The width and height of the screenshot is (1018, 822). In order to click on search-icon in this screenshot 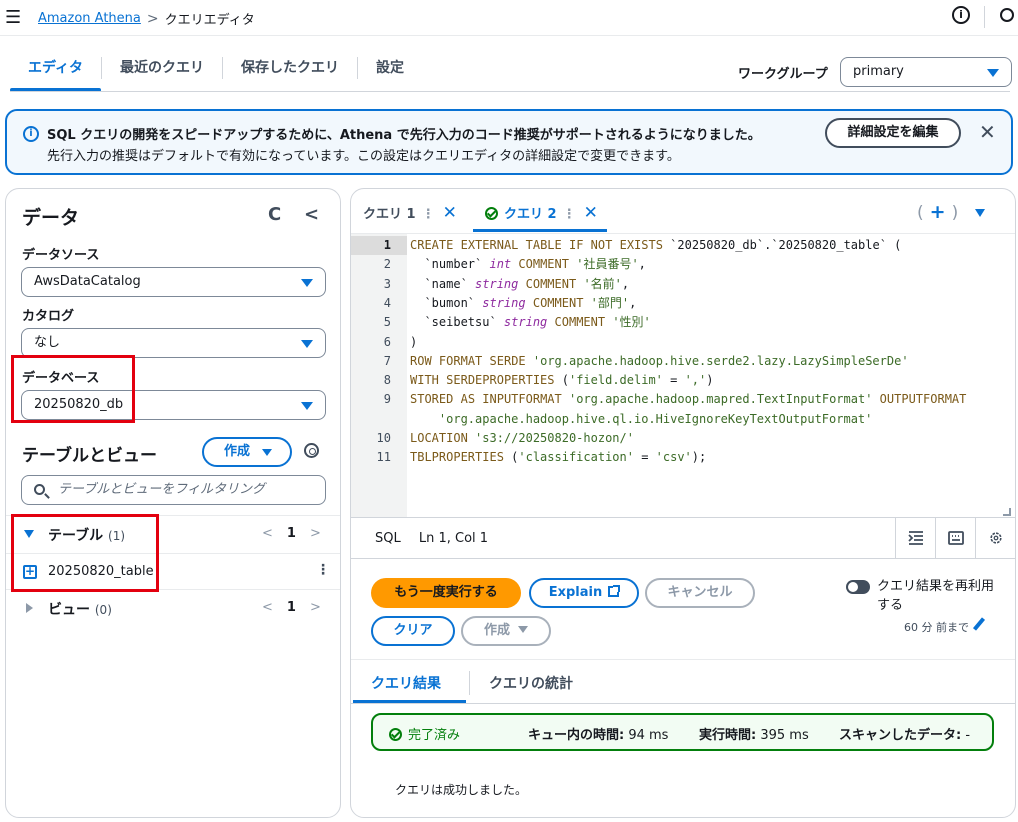, I will do `click(39, 489)`.